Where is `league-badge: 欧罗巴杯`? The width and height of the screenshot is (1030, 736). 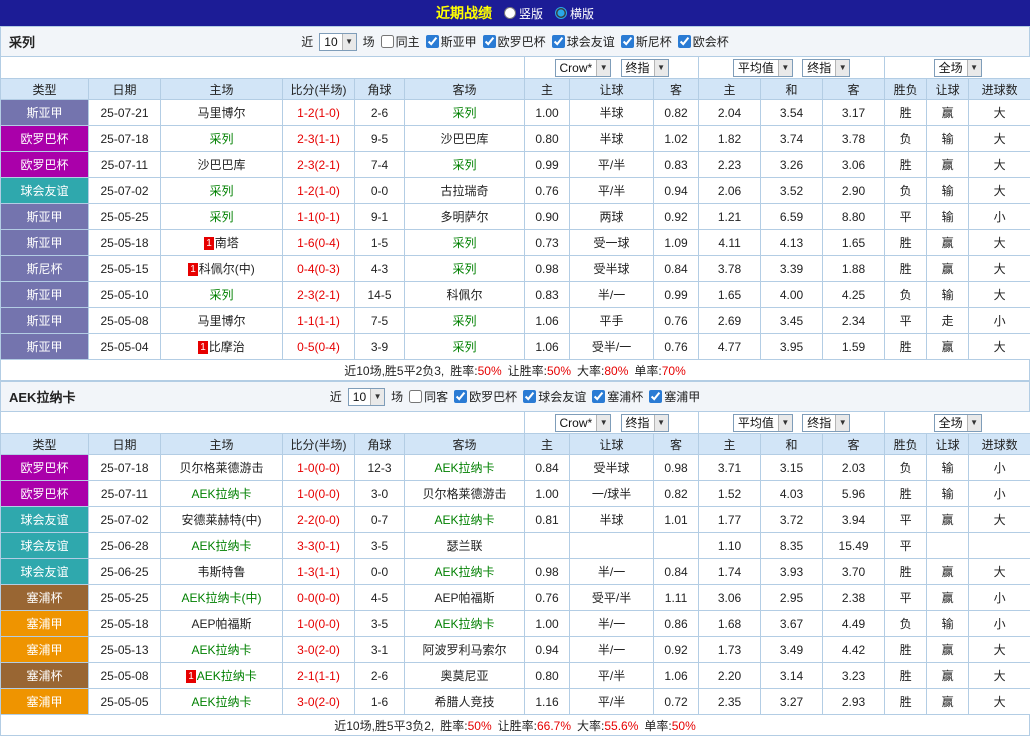
league-badge: 欧罗巴杯 is located at coordinates (44, 138).